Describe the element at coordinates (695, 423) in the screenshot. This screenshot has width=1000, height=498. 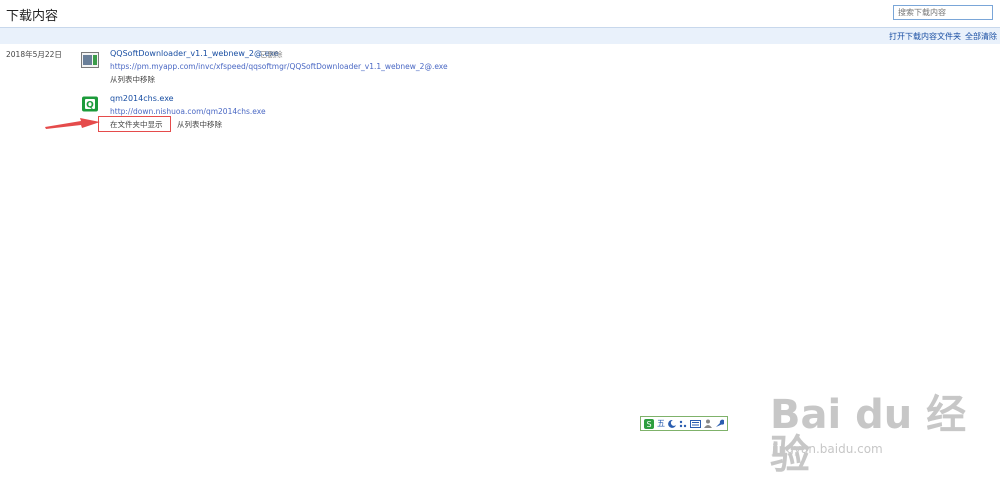
I see `keyboard-icon` at that location.